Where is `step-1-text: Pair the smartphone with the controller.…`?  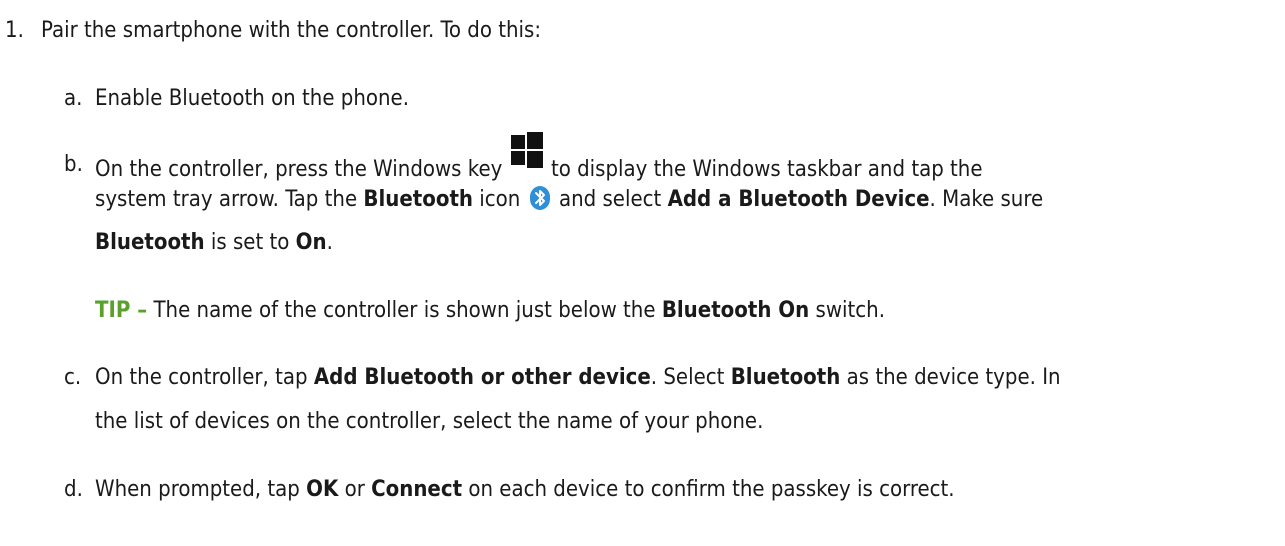 step-1-text: Pair the smartphone with the controller.… is located at coordinates (291, 30).